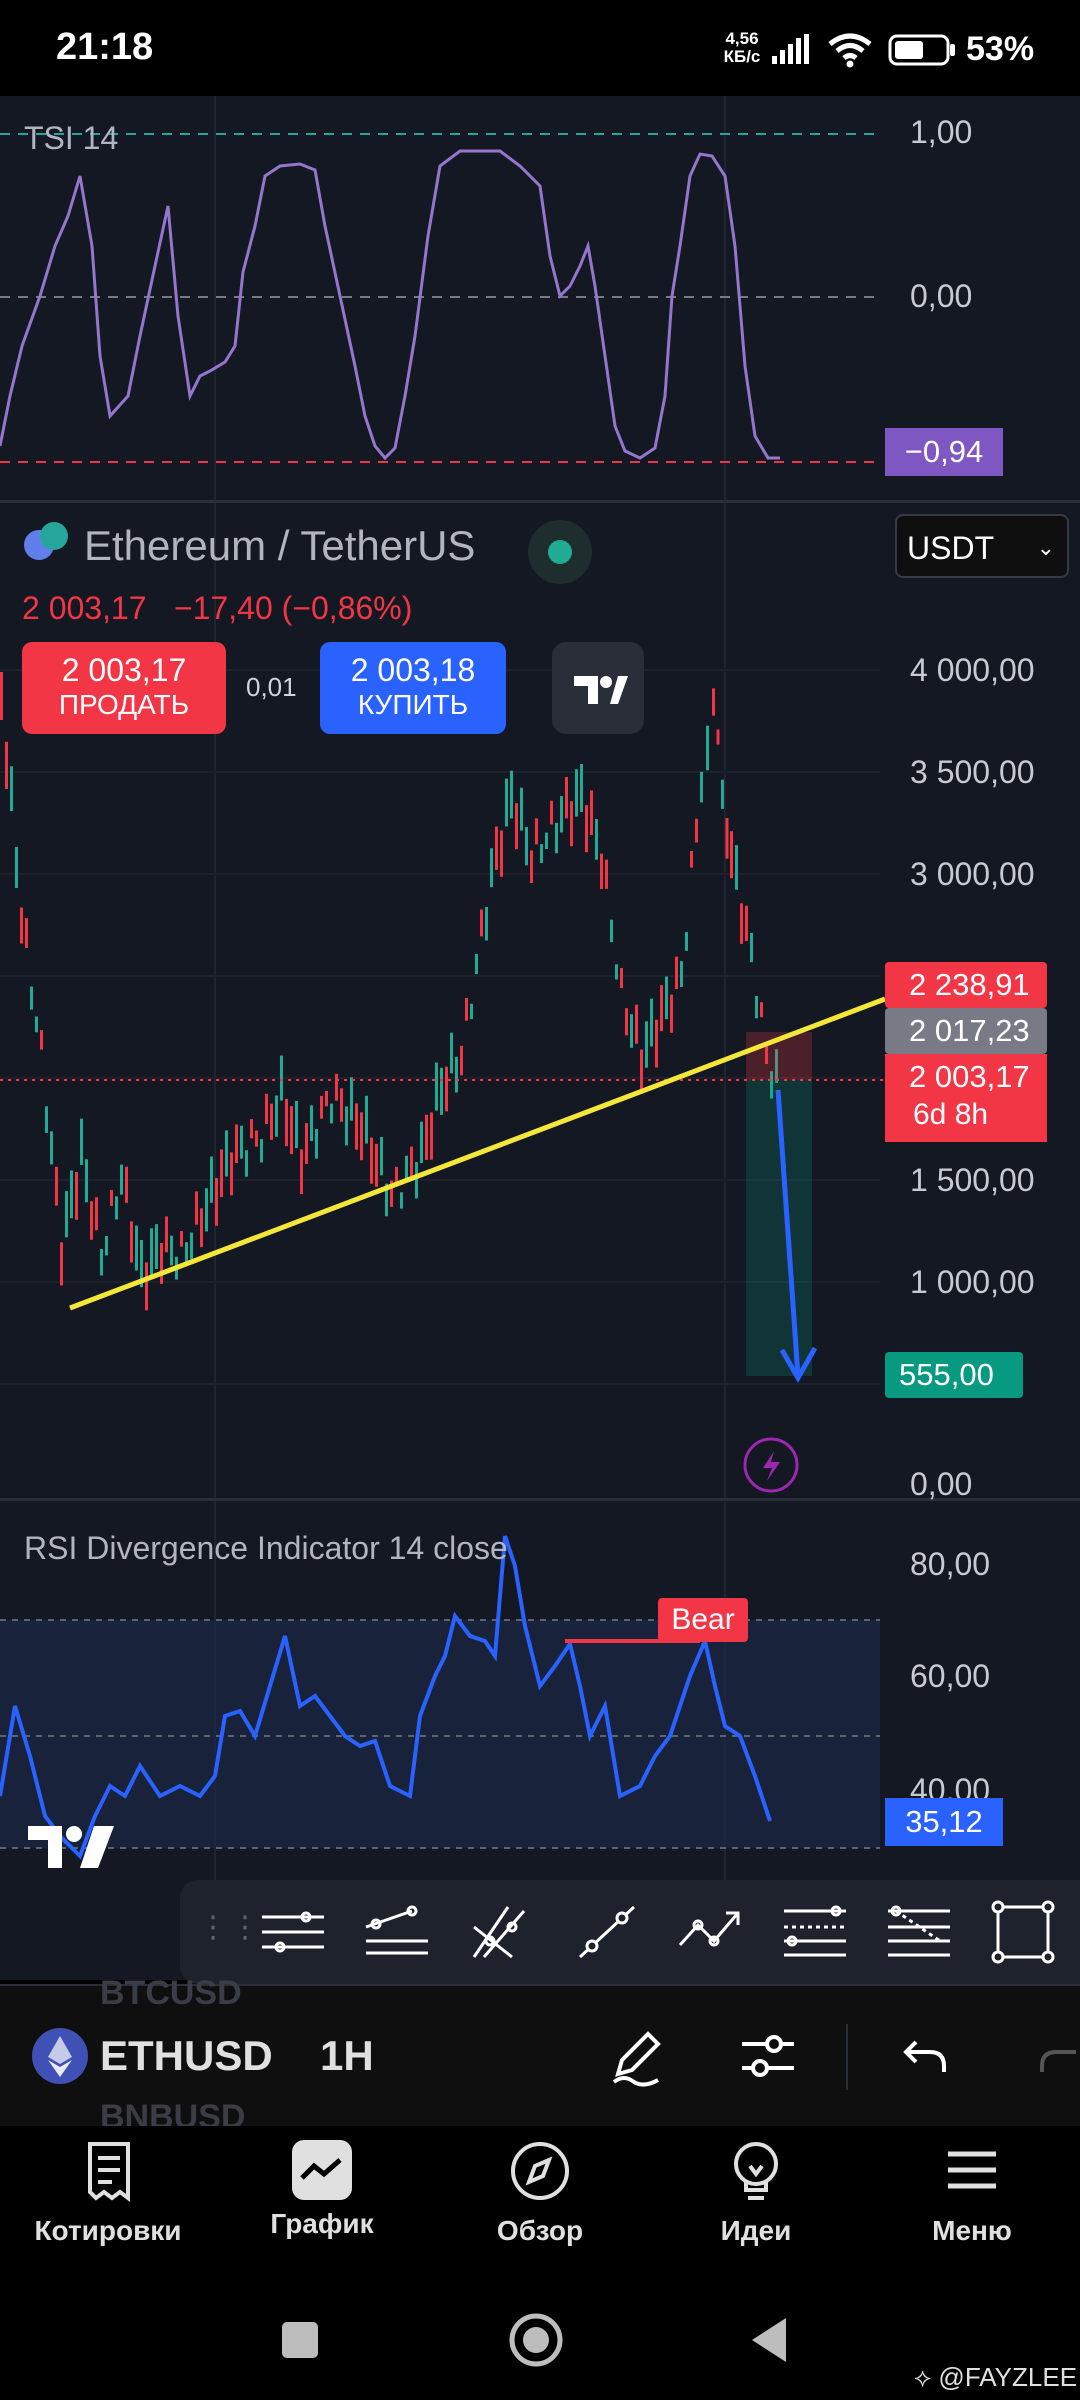 The image size is (1080, 2400). I want to click on market-open-dot, so click(560, 552).